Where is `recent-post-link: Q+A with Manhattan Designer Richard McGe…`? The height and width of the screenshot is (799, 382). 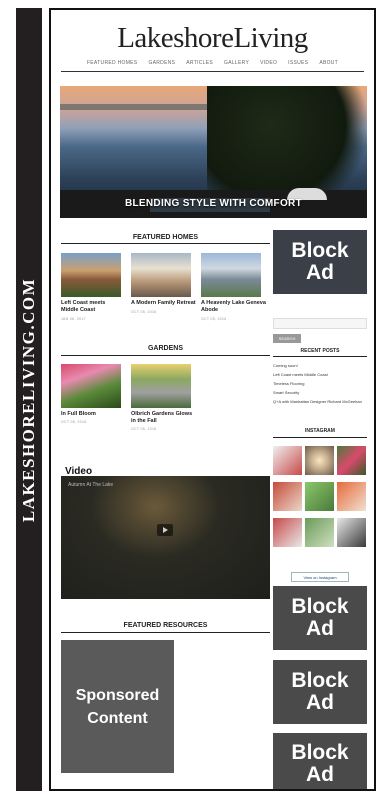 recent-post-link: Q+A with Manhattan Designer Richard McGe… is located at coordinates (318, 401).